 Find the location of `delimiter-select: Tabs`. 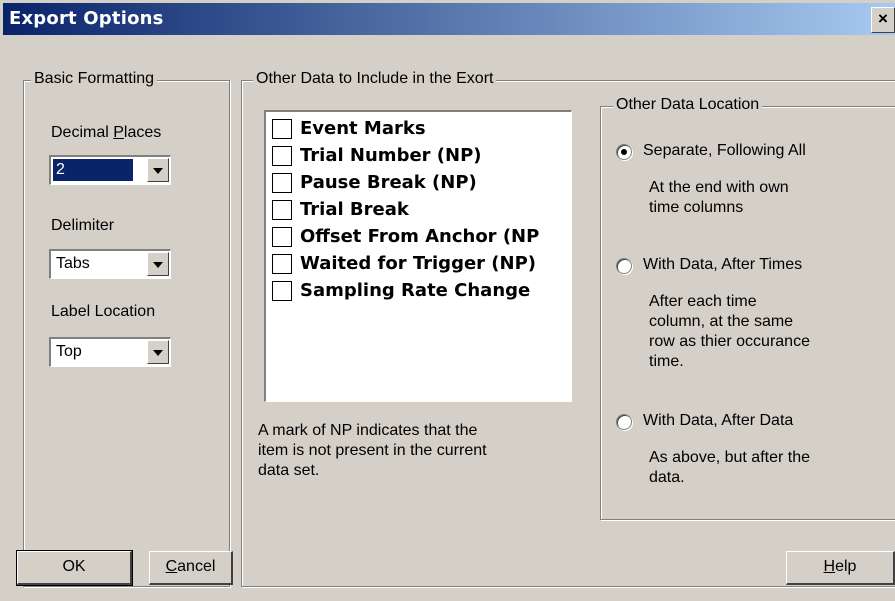

delimiter-select: Tabs is located at coordinates (110, 264).